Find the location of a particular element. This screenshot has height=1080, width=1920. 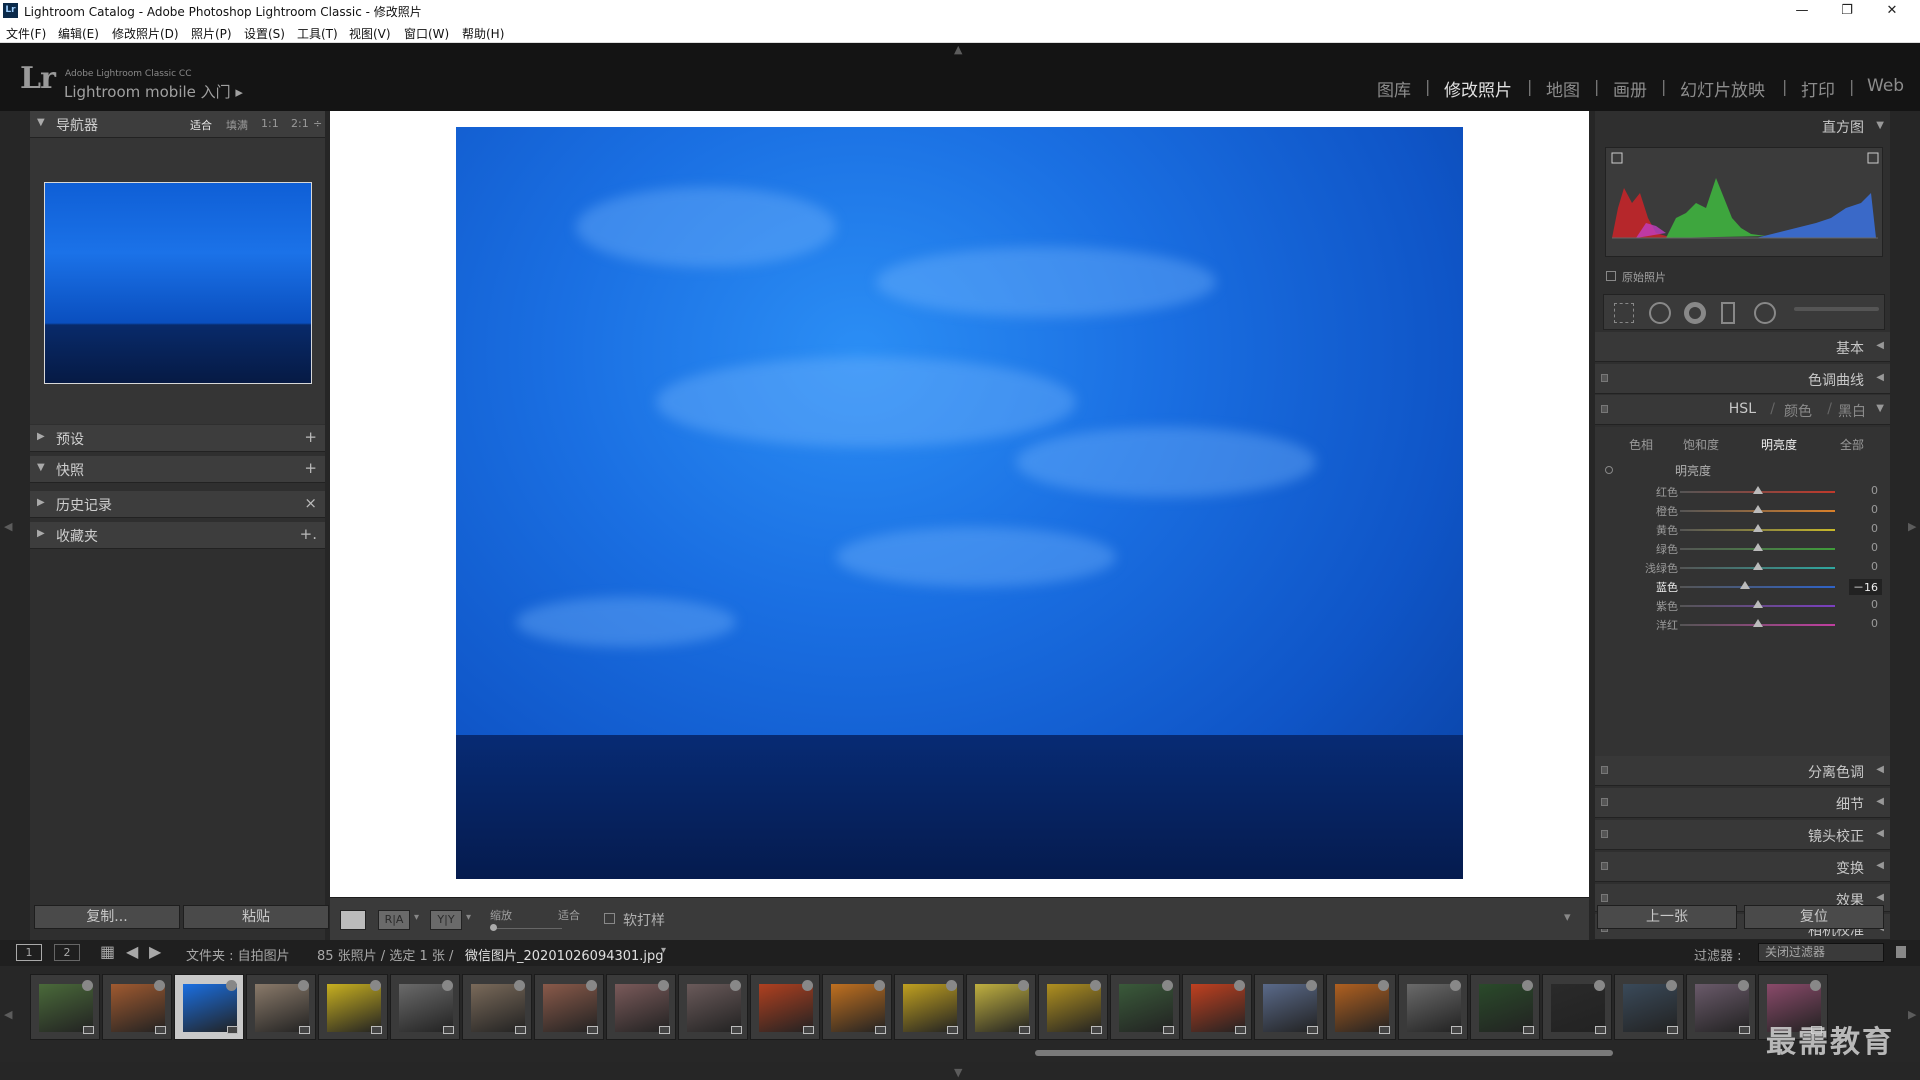

filter-lock-icon is located at coordinates (1901, 952).